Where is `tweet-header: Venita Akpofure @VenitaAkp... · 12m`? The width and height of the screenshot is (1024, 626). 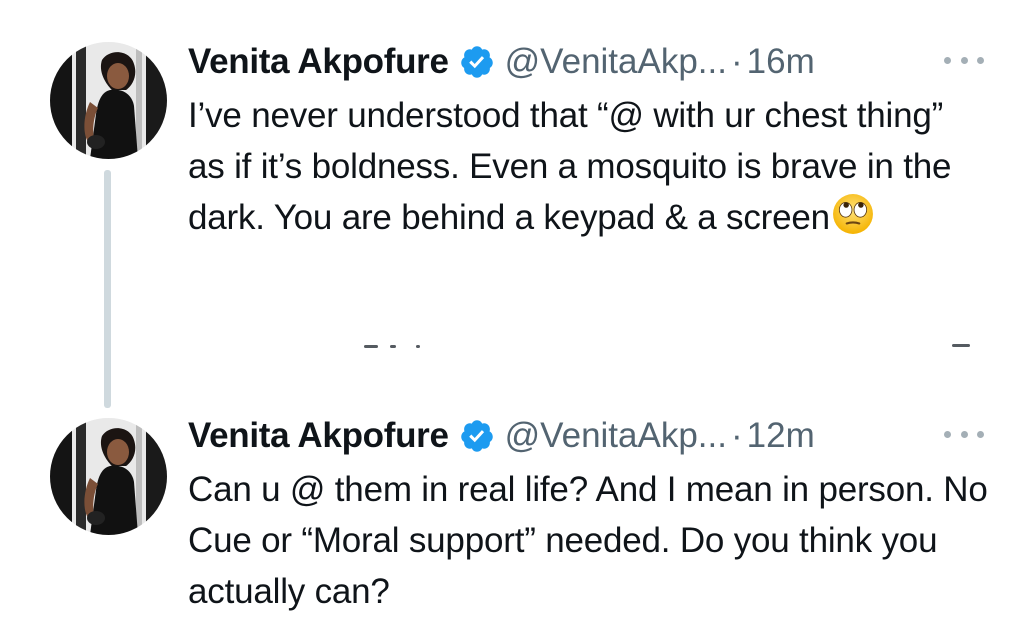 tweet-header: Venita Akpofure @VenitaAkp... · 12m is located at coordinates (586, 436).